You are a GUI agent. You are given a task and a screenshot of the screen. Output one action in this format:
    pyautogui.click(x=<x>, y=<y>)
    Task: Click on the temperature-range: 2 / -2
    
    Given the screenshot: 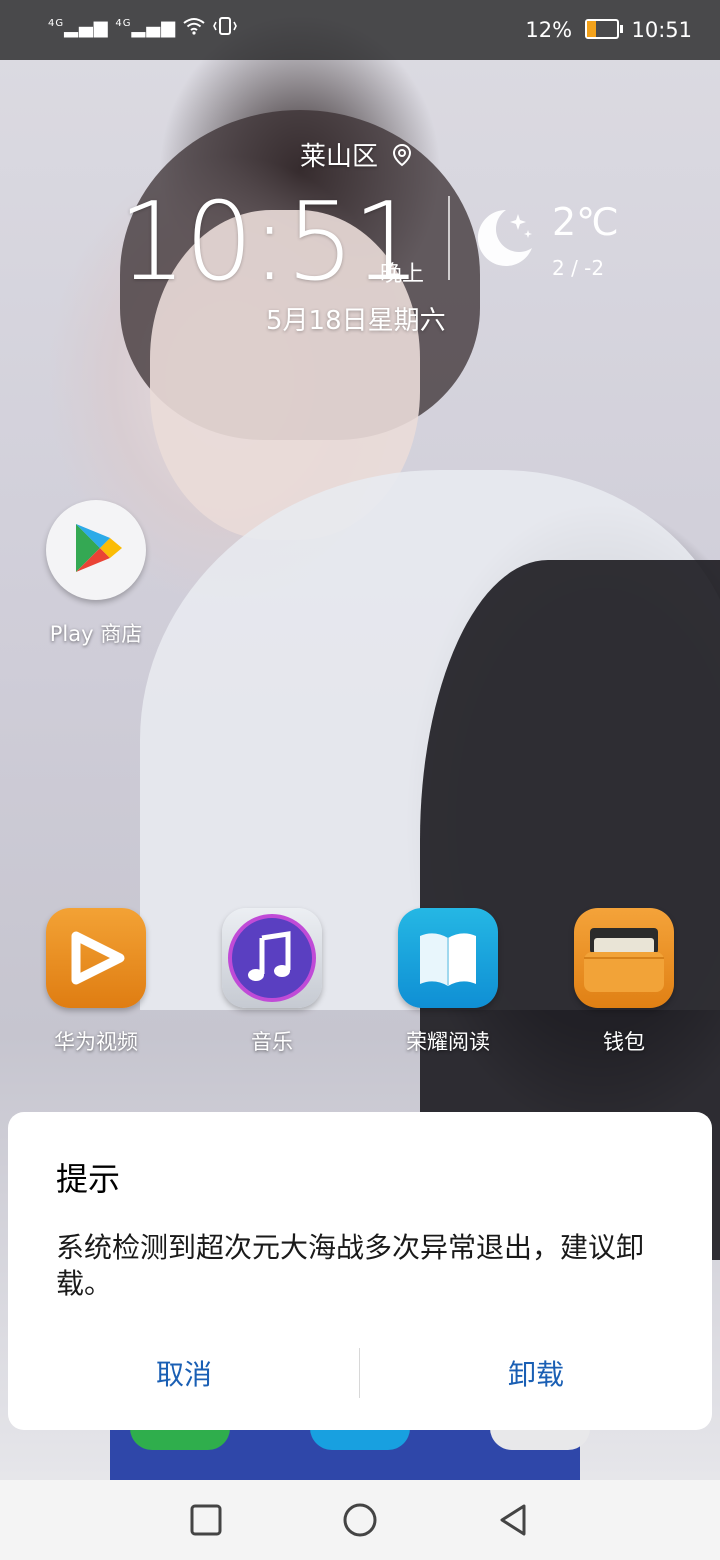 What is the action you would take?
    pyautogui.click(x=578, y=268)
    